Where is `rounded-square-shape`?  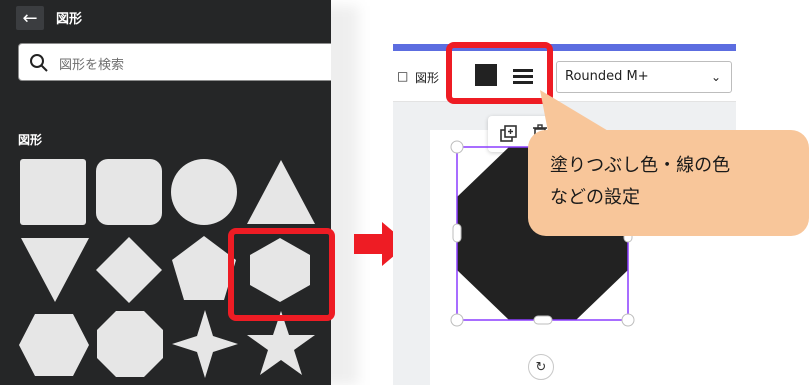 rounded-square-shape is located at coordinates (129, 192).